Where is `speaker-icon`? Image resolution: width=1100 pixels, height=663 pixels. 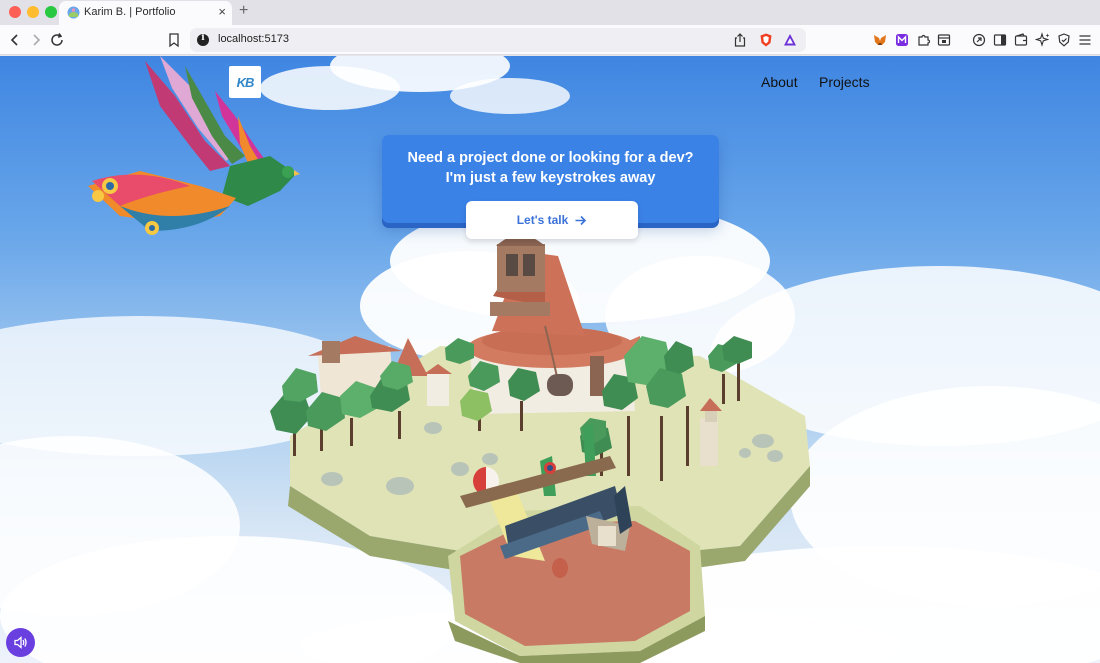 speaker-icon is located at coordinates (20, 642).